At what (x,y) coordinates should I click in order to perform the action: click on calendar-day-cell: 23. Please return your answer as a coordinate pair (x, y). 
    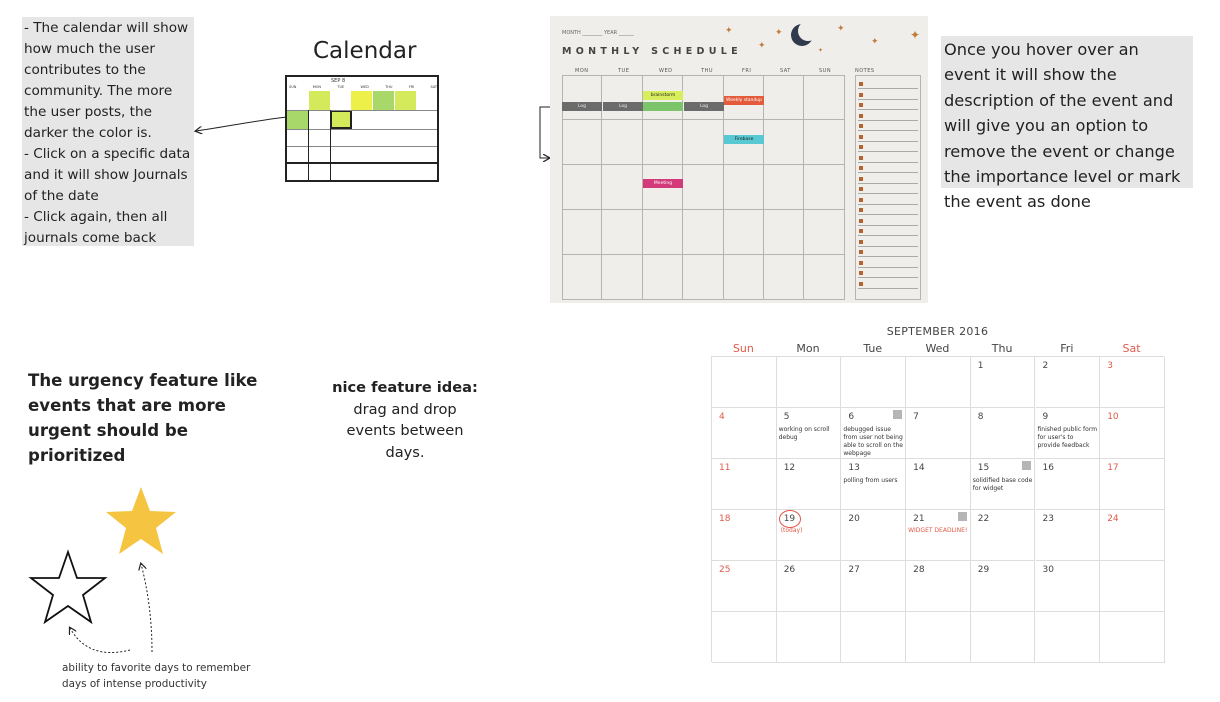
    Looking at the image, I should click on (1068, 535).